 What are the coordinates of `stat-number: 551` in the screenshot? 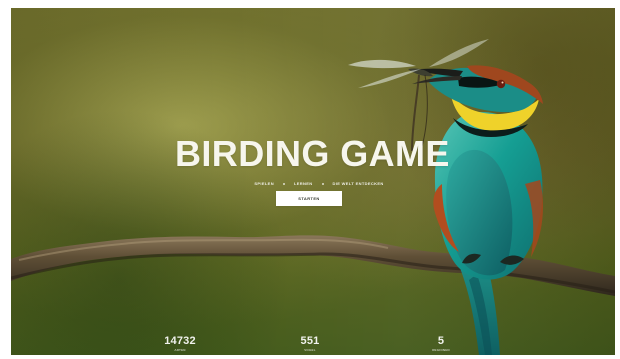 It's located at (310, 341).